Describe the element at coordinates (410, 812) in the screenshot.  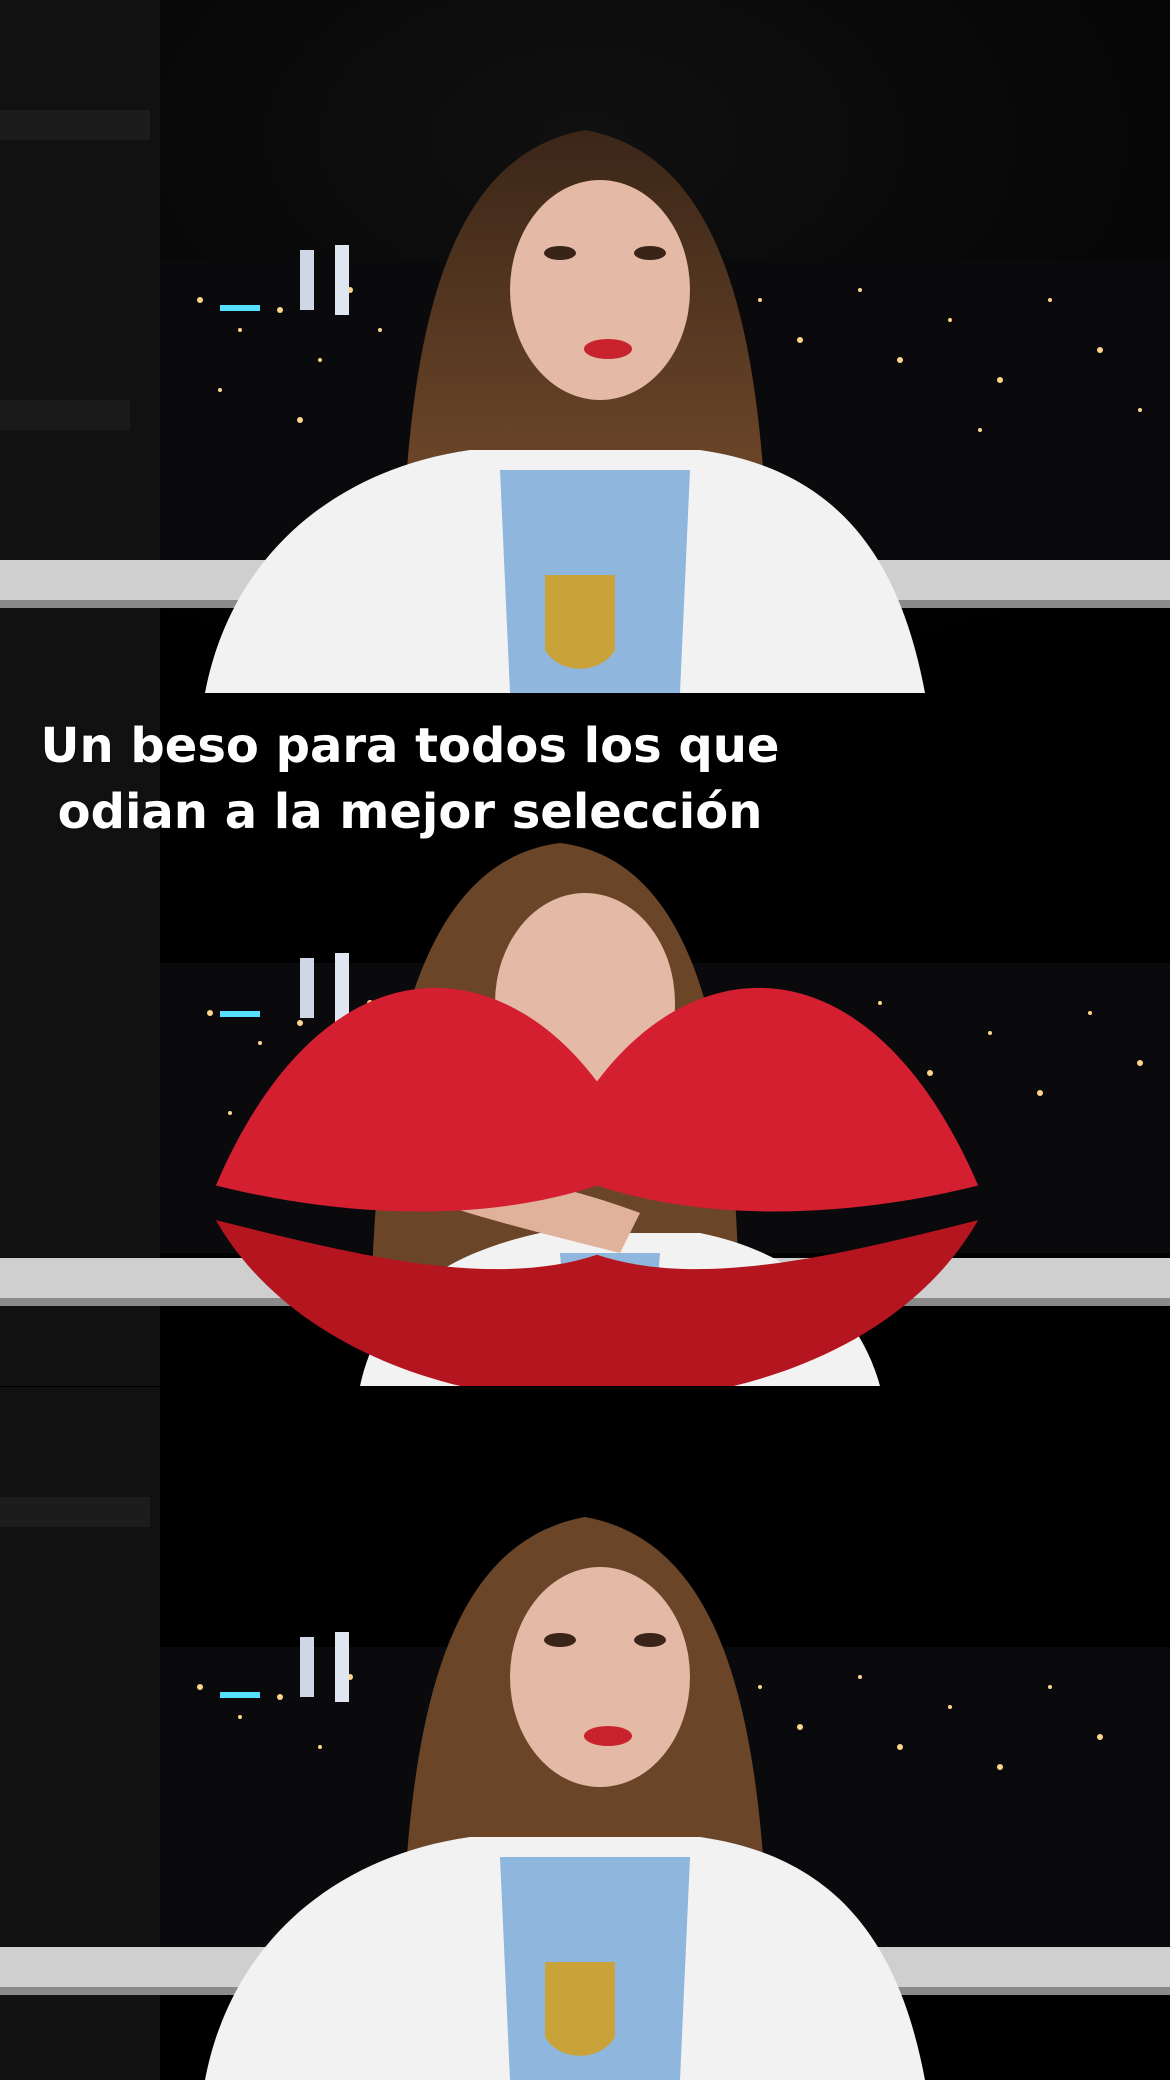
I see `caption-line-2: odian a la mejor selección` at that location.